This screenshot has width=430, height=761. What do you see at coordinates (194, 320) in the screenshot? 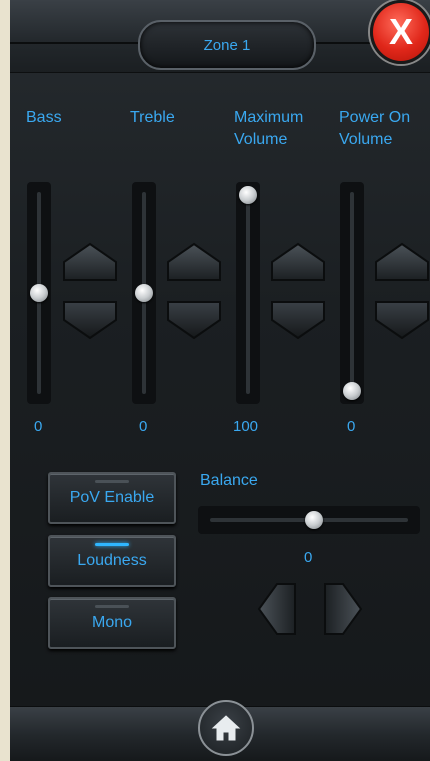
I see `treble-down-button` at bounding box center [194, 320].